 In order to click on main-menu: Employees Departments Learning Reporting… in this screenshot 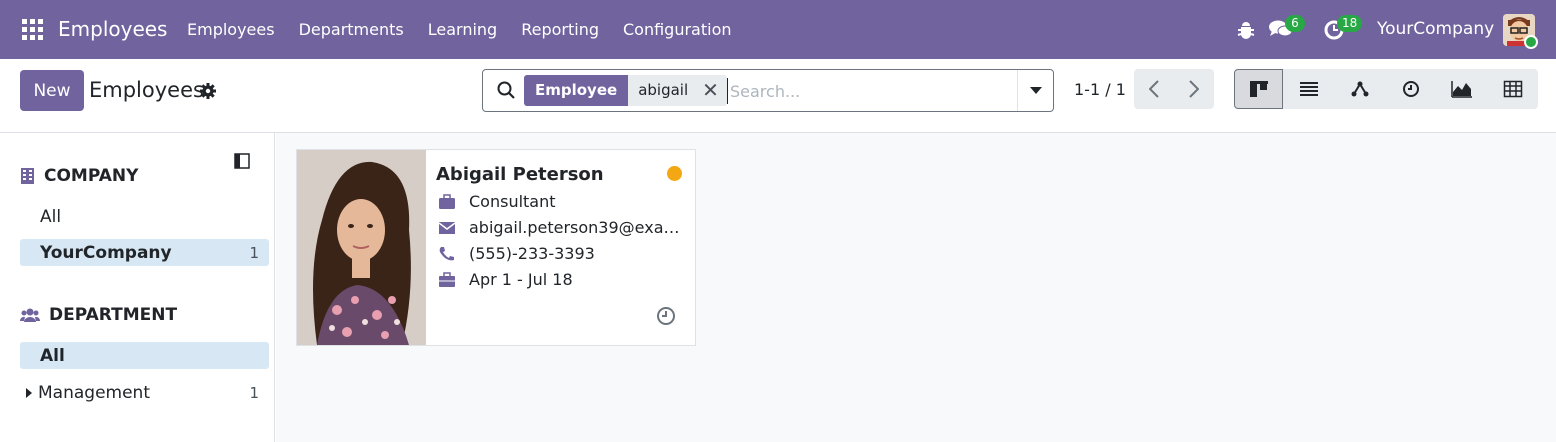, I will do `click(459, 29)`.